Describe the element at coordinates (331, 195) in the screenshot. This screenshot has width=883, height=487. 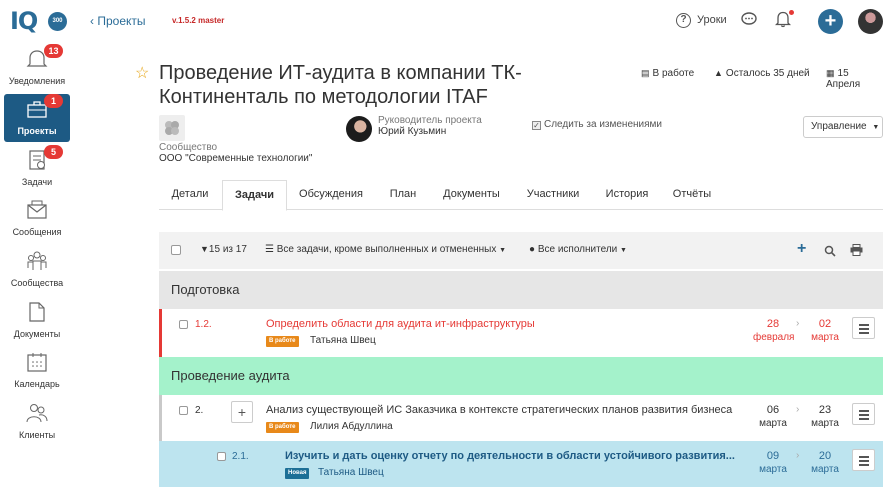
I see `tab-discussions: Обсуждения` at that location.